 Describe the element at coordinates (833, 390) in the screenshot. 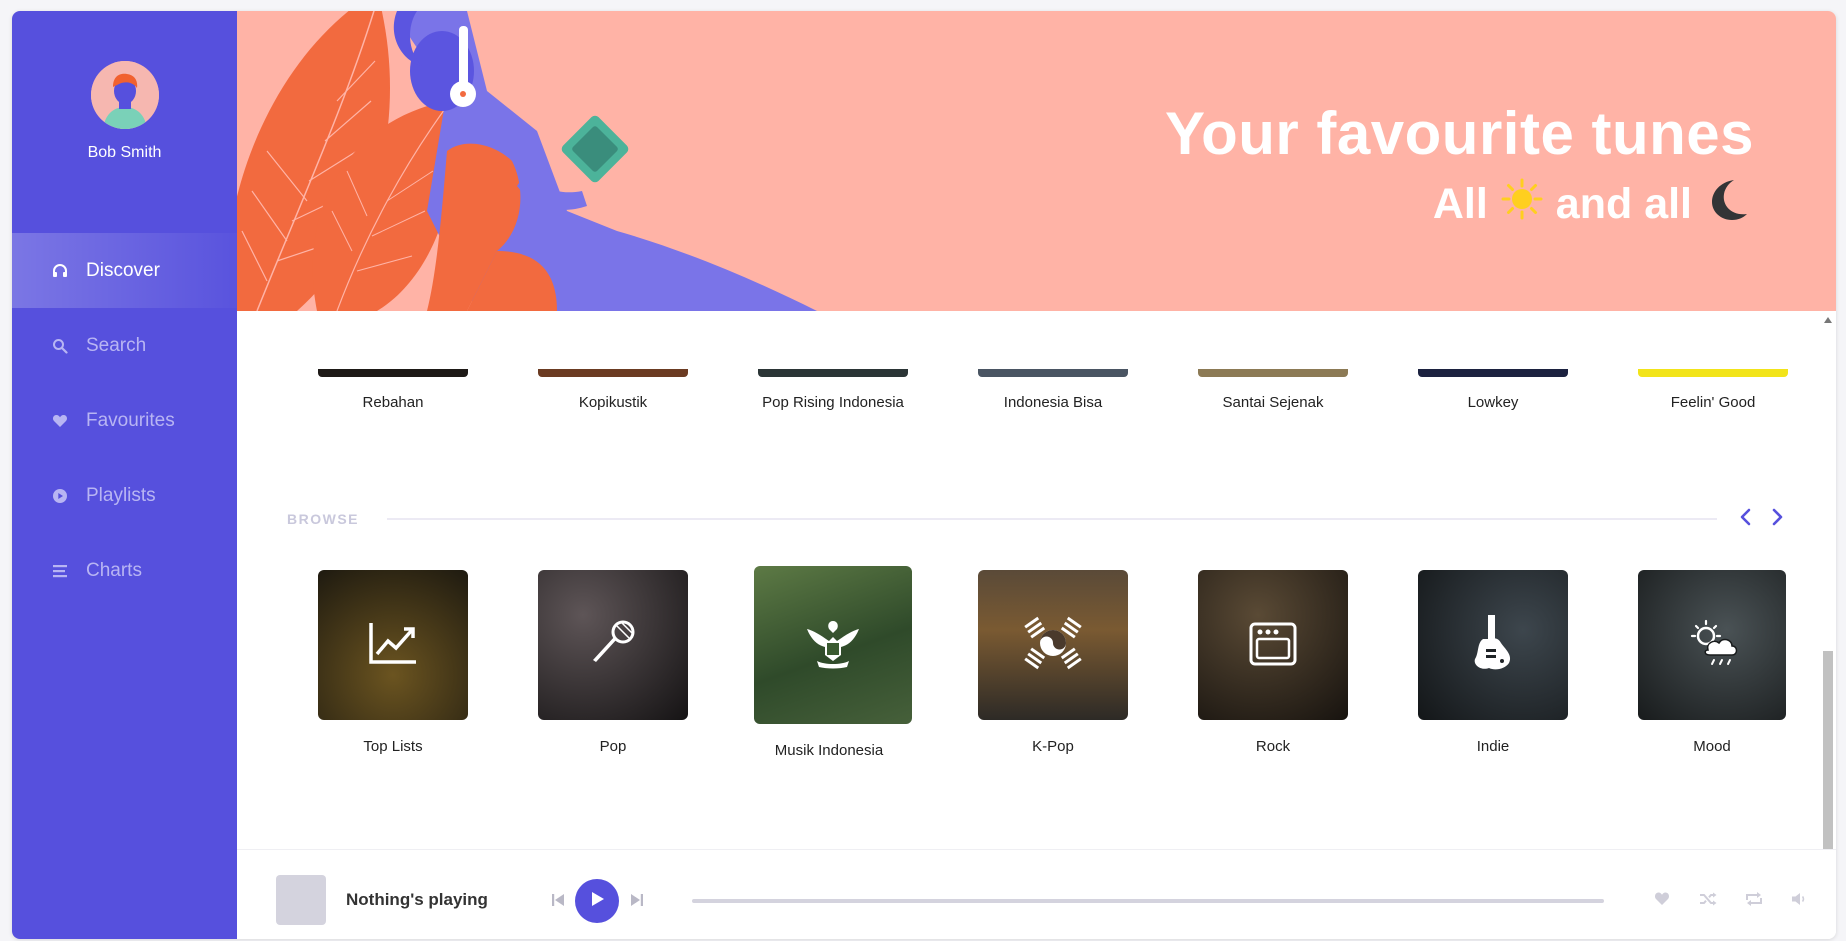

I see `playlist-card-pop-rising-indonesia: Pop Rising Indonesia` at that location.